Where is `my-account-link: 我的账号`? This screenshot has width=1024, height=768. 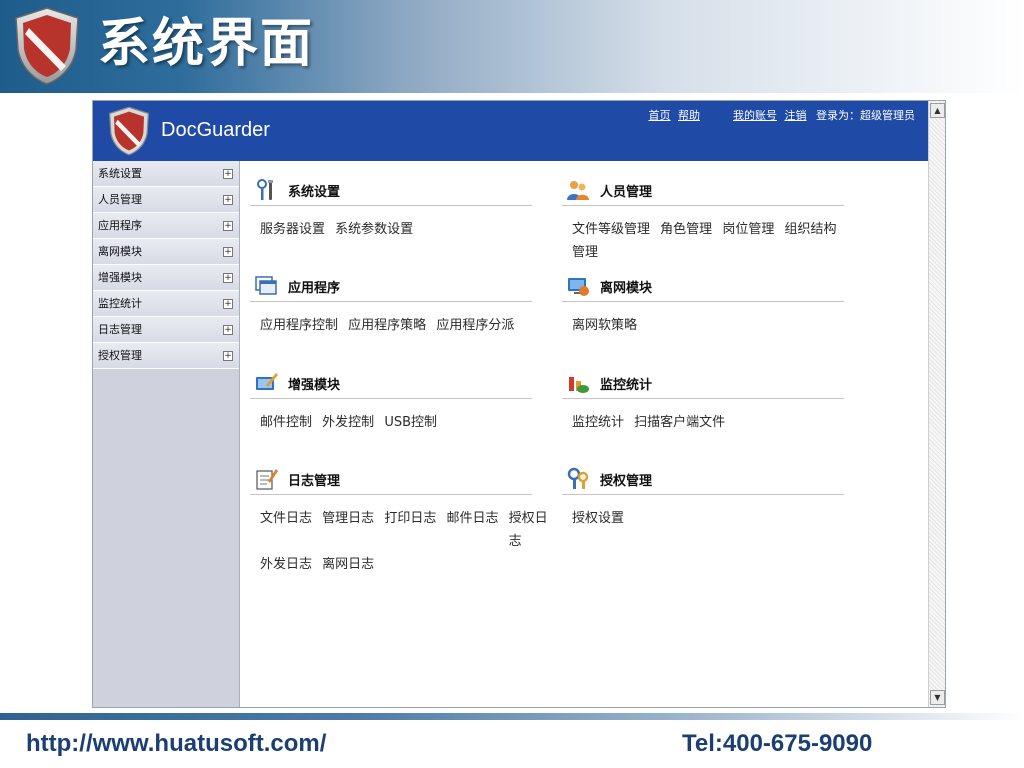 my-account-link: 我的账号 is located at coordinates (755, 115).